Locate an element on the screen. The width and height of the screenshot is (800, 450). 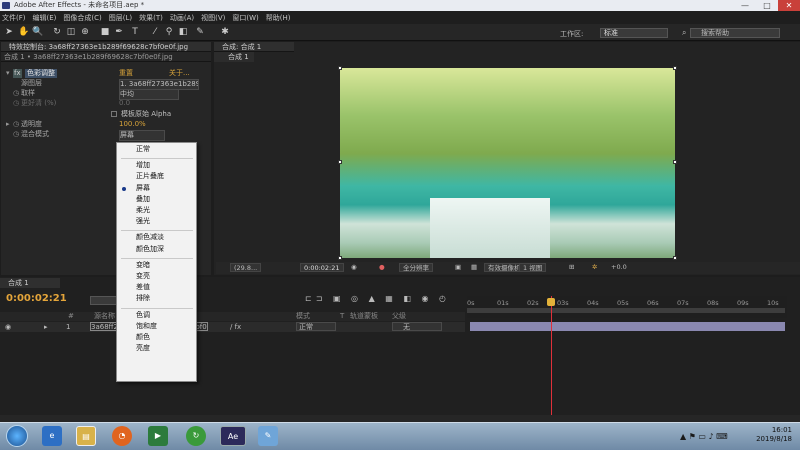
layer-duration-bar is located at coordinates (627, 326).